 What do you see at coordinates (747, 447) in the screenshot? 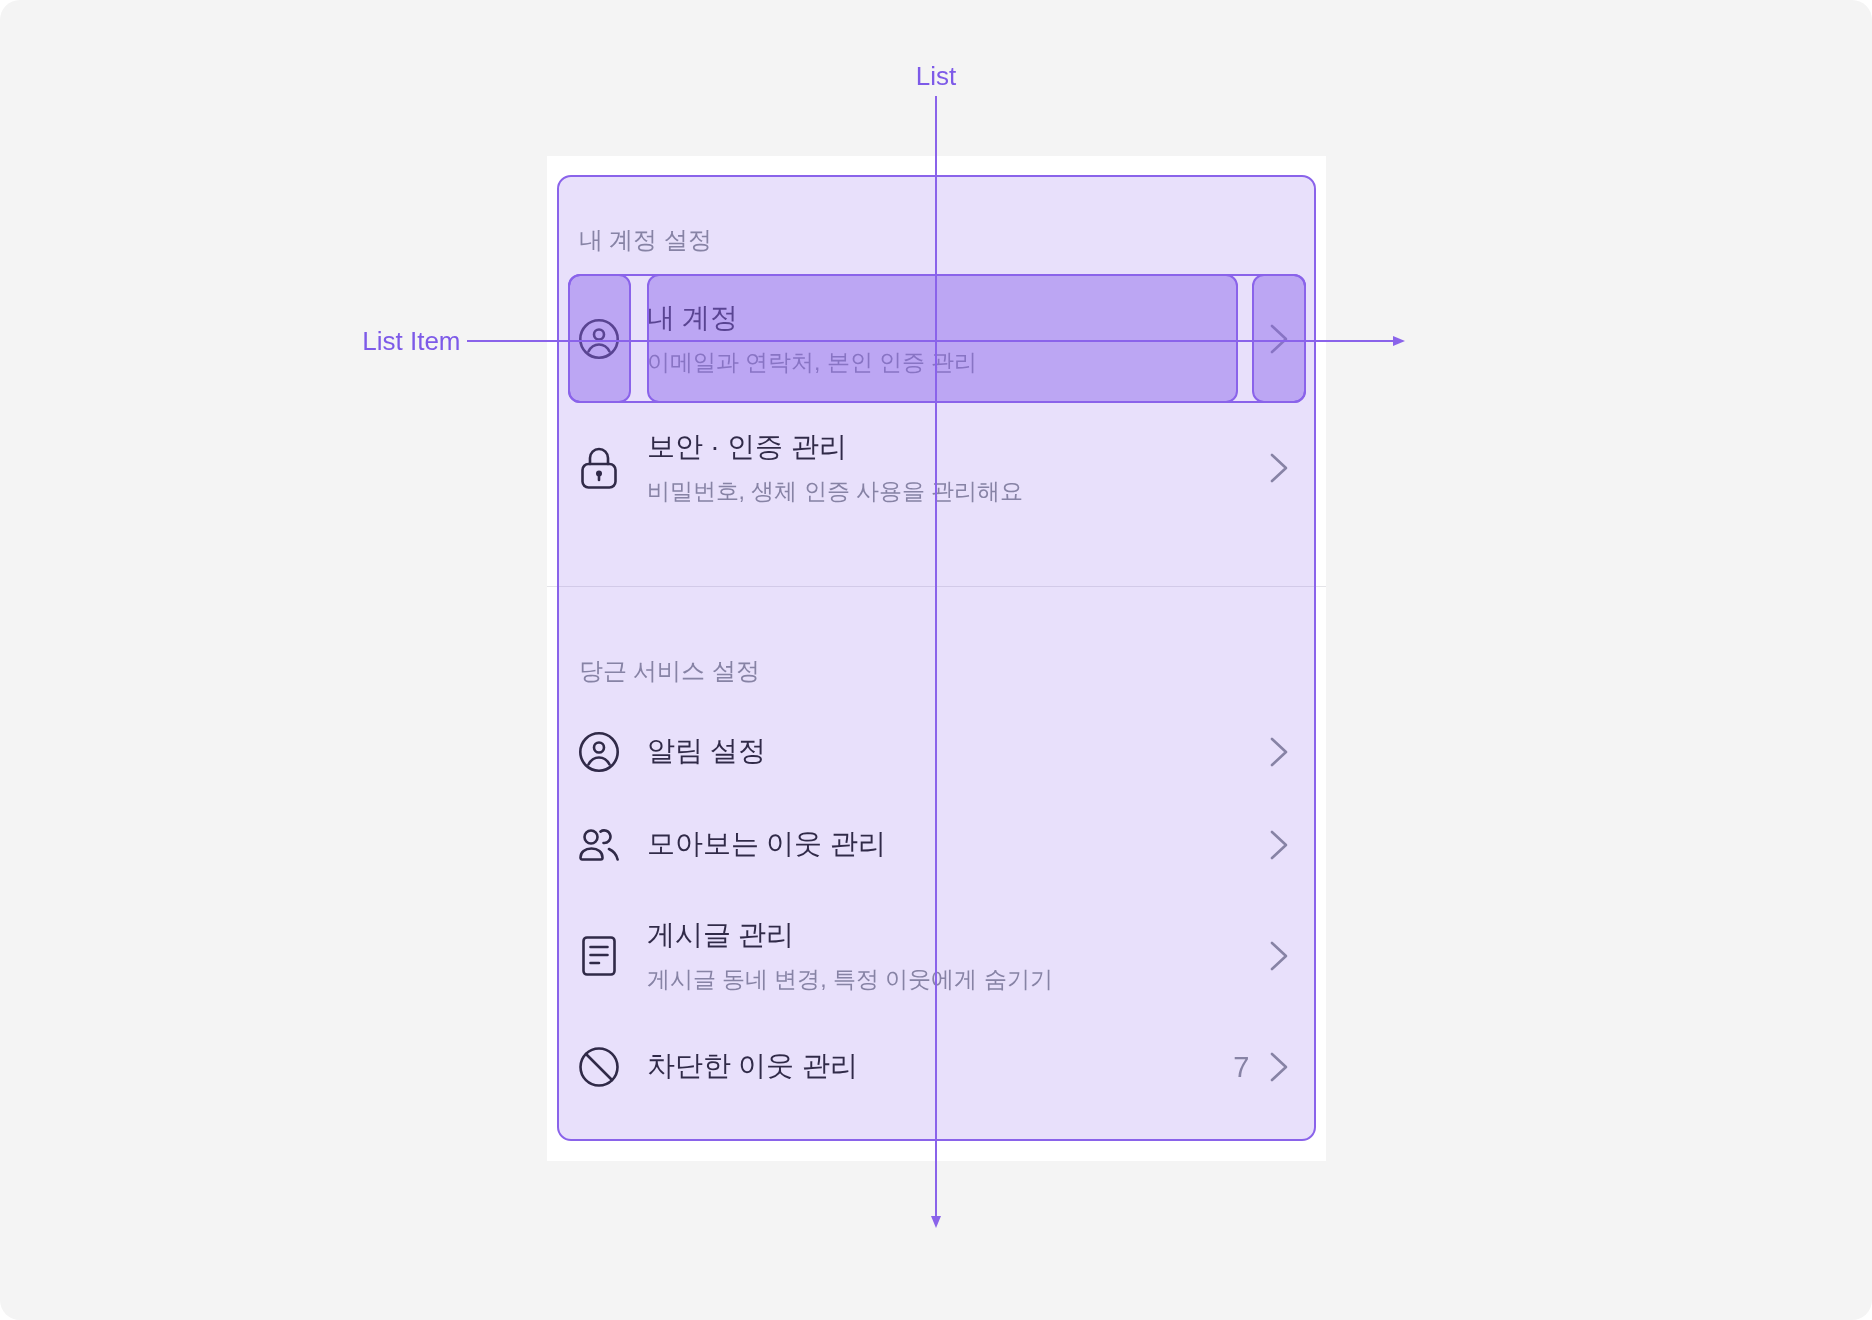
I see `item-title: 보안 · 인증 관리` at bounding box center [747, 447].